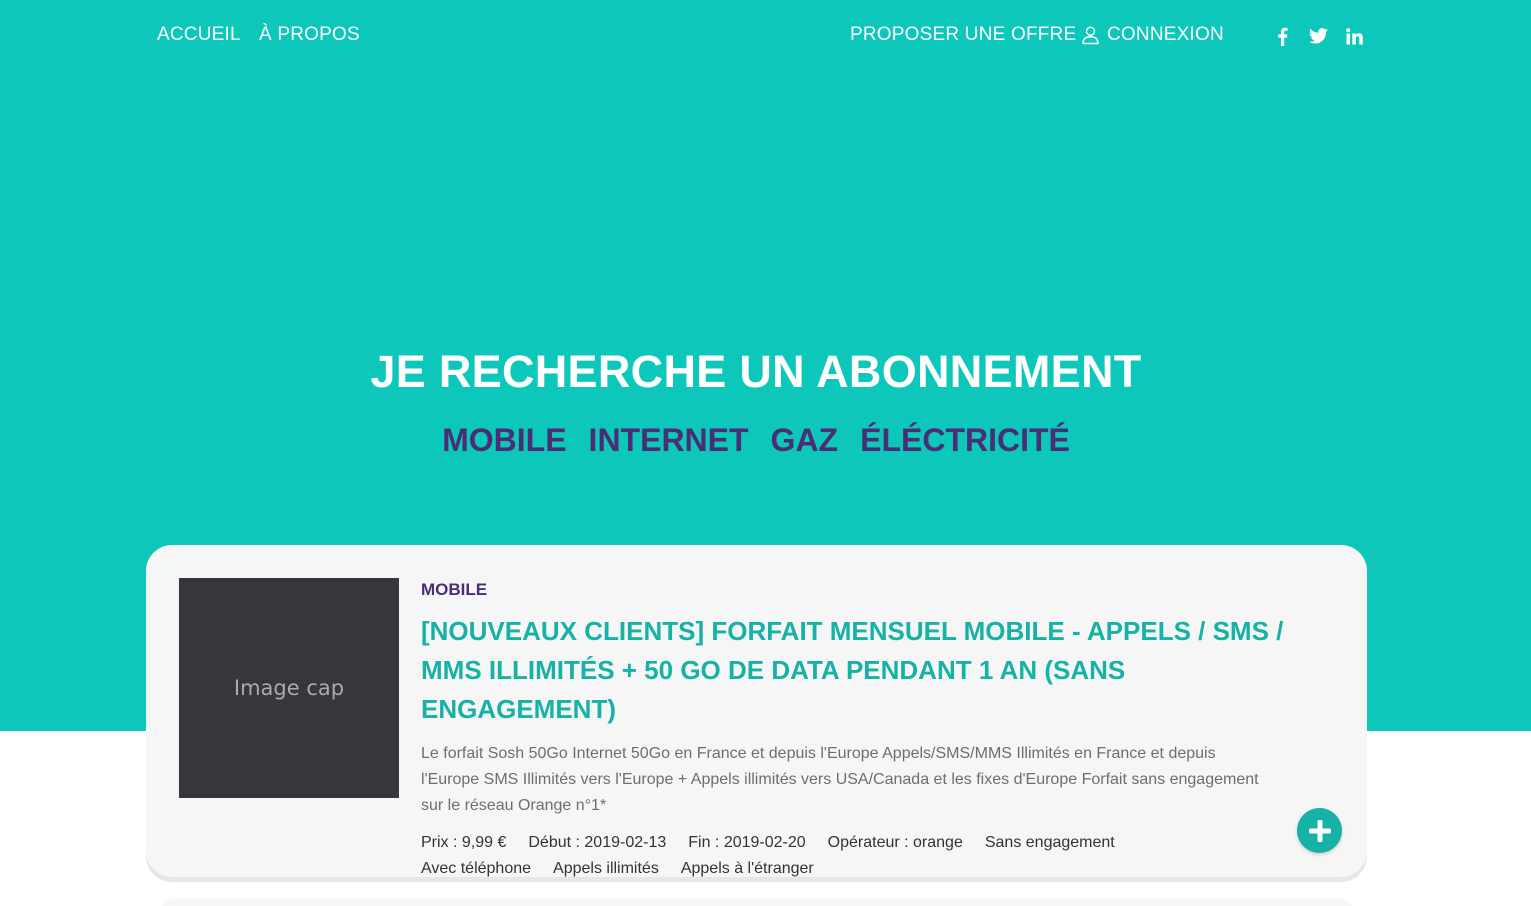  What do you see at coordinates (606, 868) in the screenshot?
I see `offer-unlimited-calls: Appels illimités` at bounding box center [606, 868].